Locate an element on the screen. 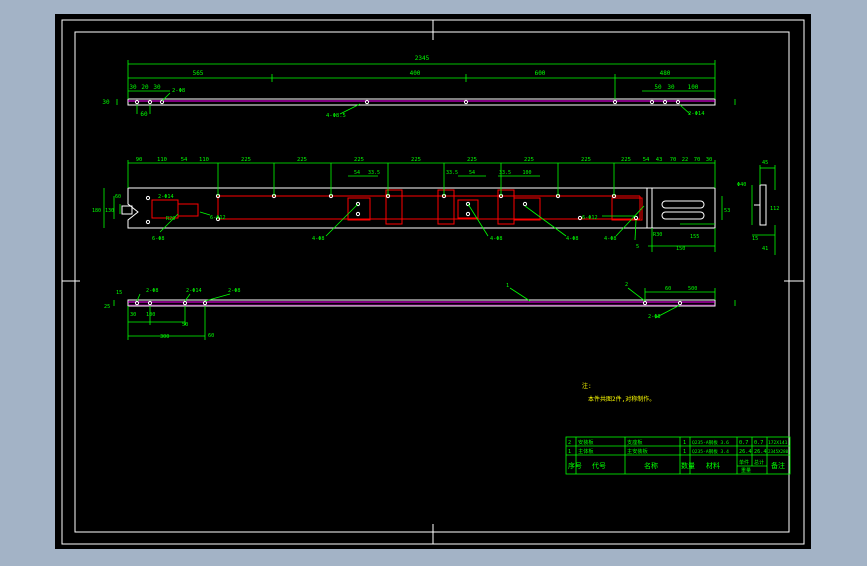 The width and height of the screenshot is (867, 566). label-hole-5: 6-Φ12 is located at coordinates (590, 218).